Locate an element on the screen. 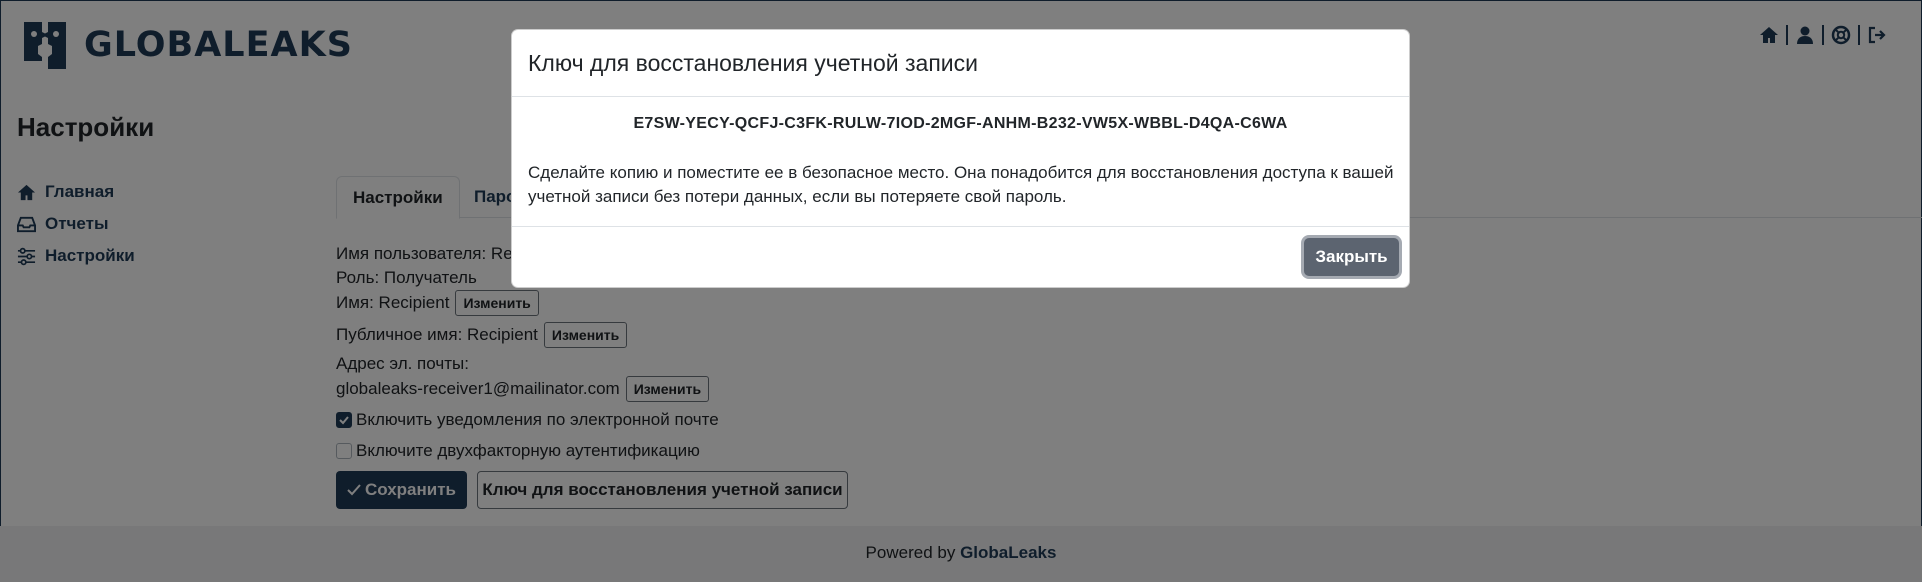 This screenshot has width=1922, height=582. modal-footer: Закрыть is located at coordinates (960, 257).